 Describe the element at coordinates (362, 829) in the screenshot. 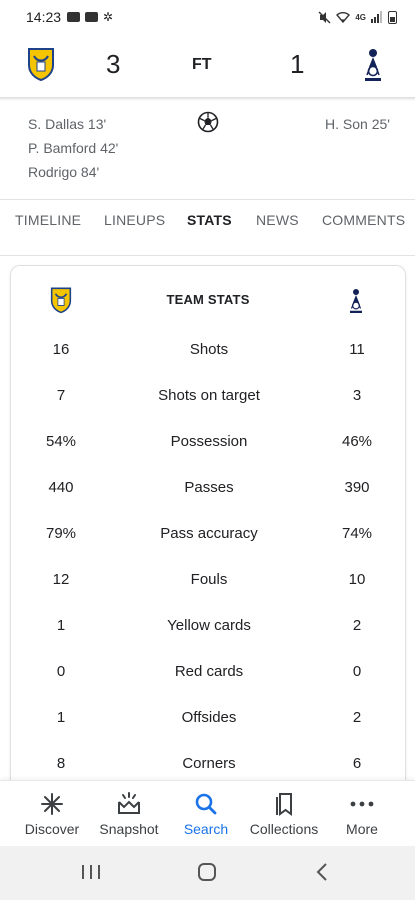

I see `nav-label: More` at that location.